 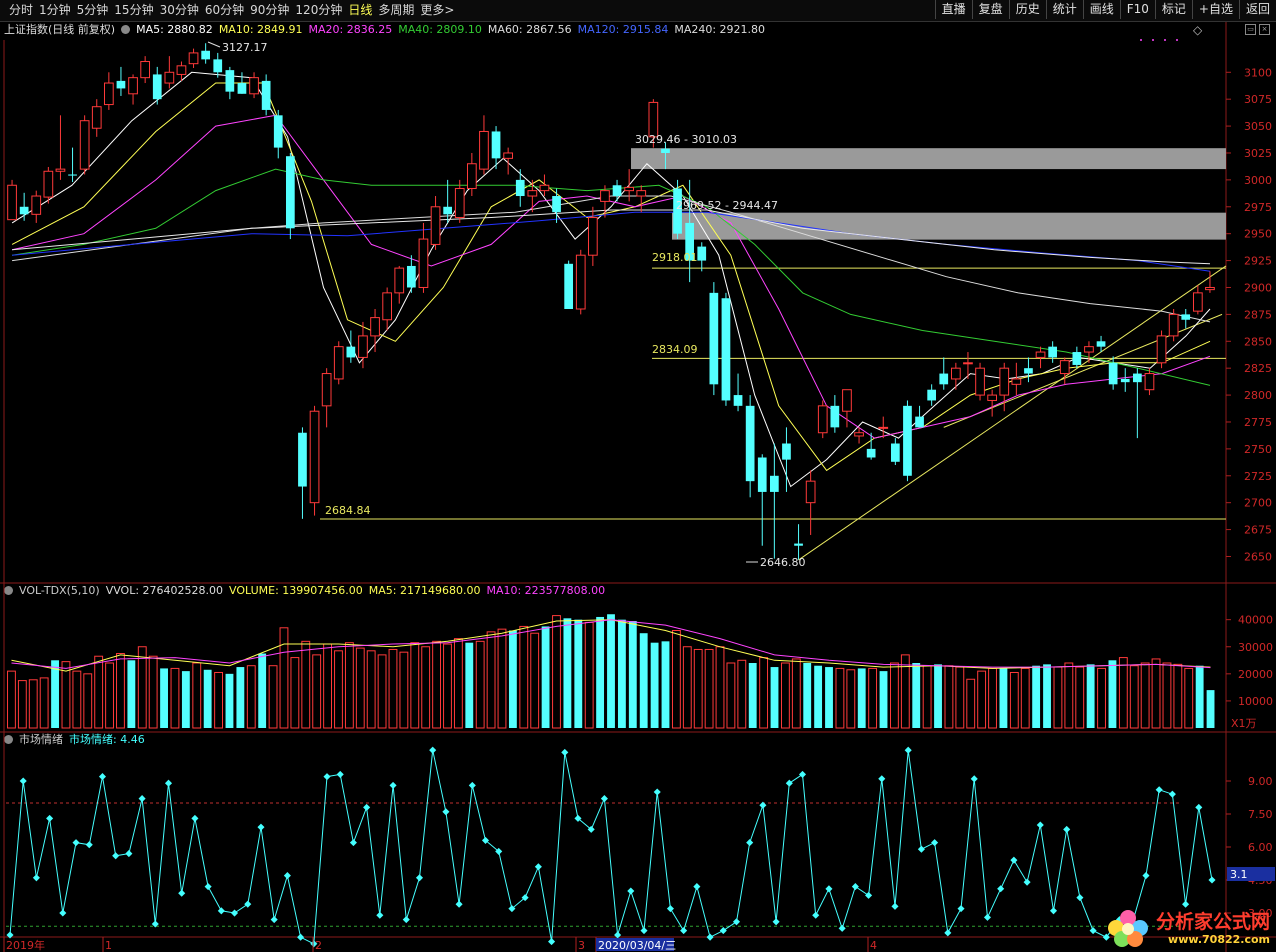 I want to click on sentiment-tick-label-2: 6.00, so click(x=1260, y=847).